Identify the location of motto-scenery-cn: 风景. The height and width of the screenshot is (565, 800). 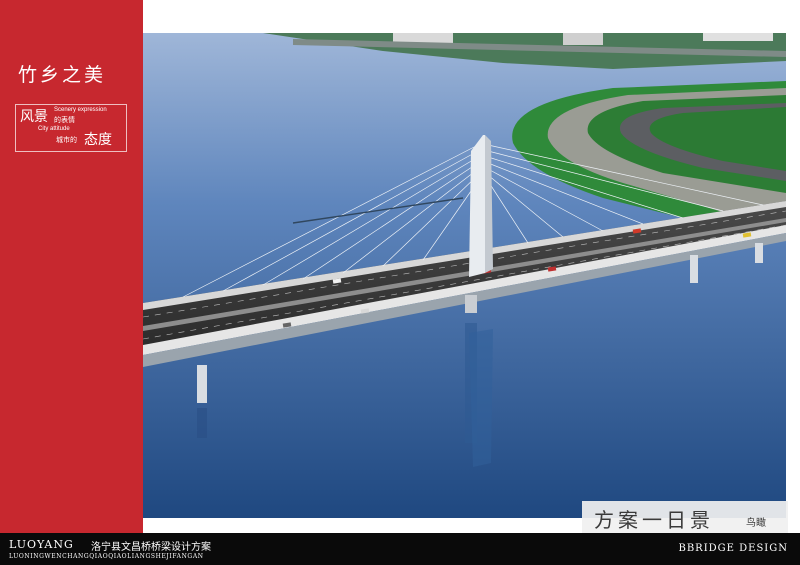
(34, 117).